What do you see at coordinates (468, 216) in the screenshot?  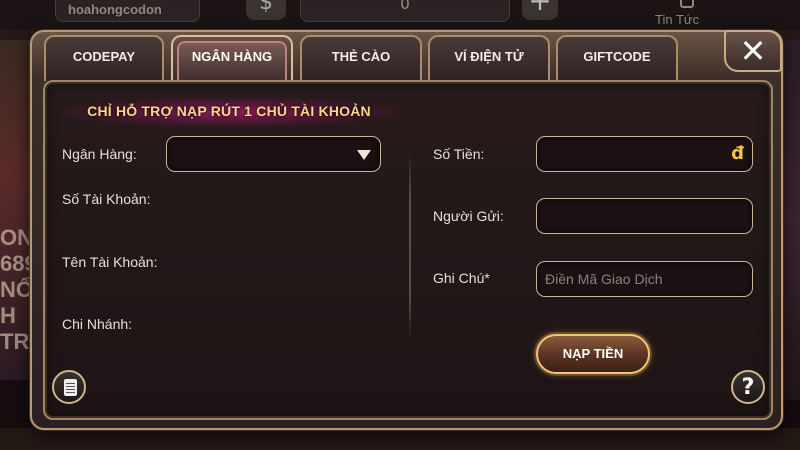 I see `sender-label: Người Gửi:` at bounding box center [468, 216].